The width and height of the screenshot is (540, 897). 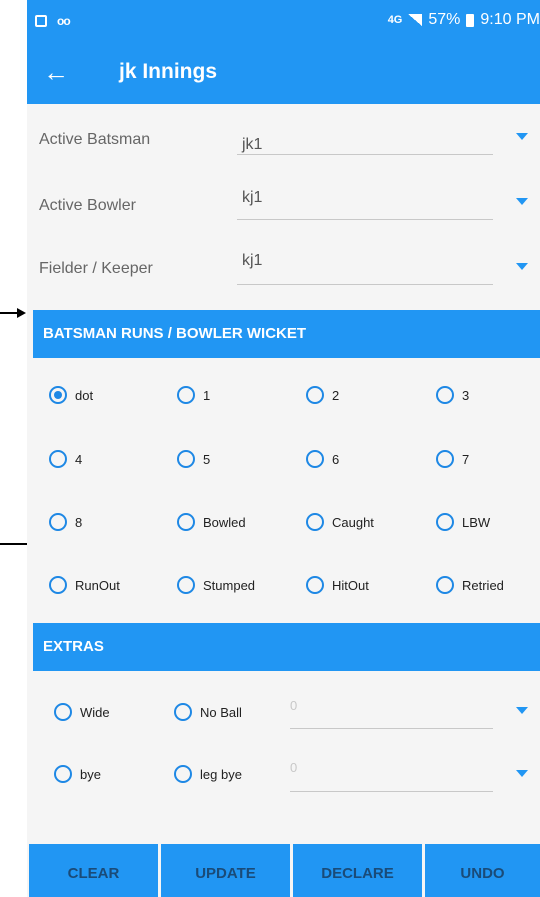 I want to click on radio-label: Wide, so click(x=95, y=712).